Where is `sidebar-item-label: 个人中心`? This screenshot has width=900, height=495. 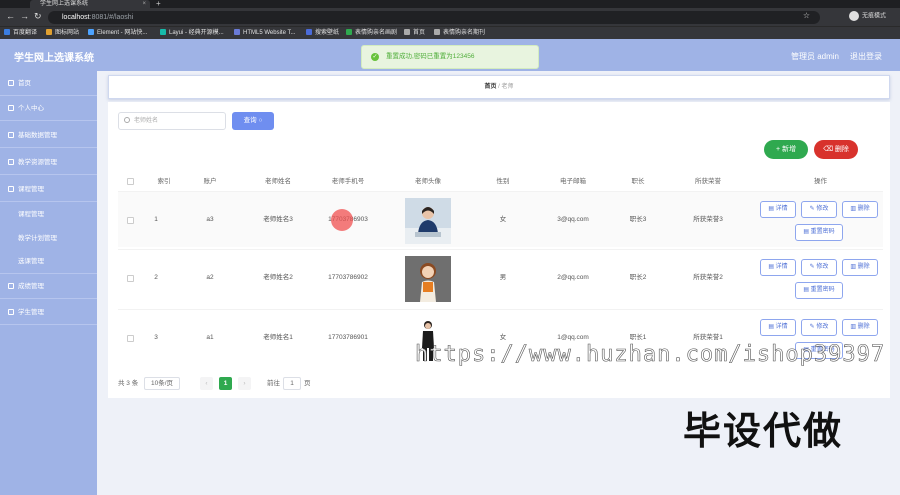
sidebar-item-label: 个人中心 is located at coordinates (31, 108).